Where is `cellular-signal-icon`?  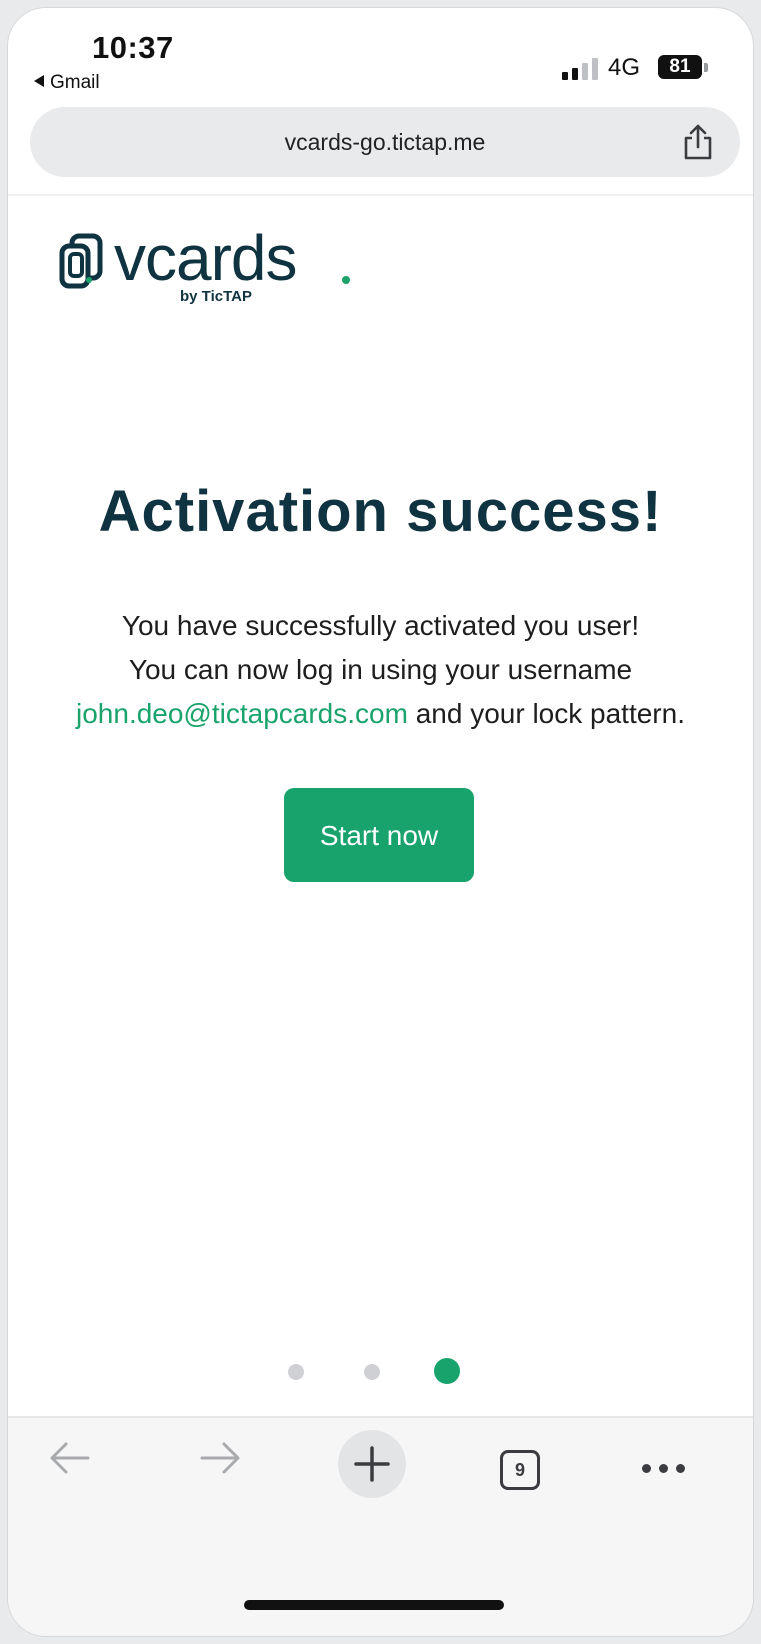
cellular-signal-icon is located at coordinates (583, 69).